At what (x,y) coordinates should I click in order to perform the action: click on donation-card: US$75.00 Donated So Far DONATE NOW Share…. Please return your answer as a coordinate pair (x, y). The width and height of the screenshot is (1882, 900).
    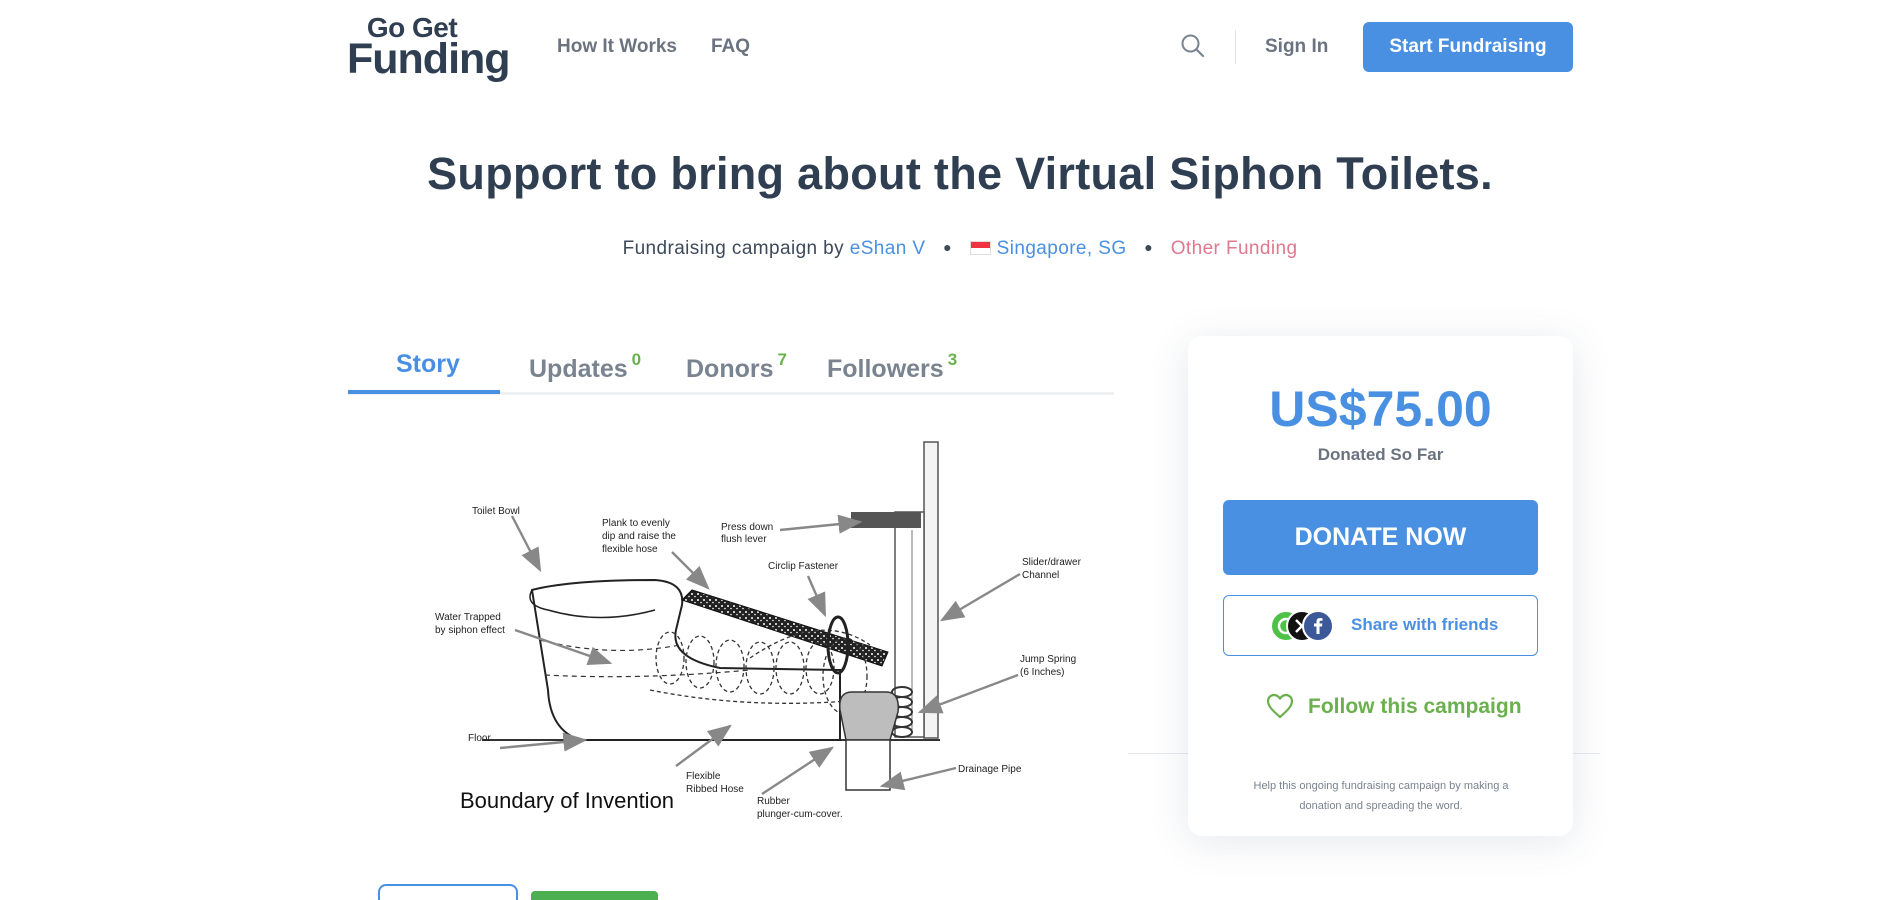
    Looking at the image, I should click on (1380, 586).